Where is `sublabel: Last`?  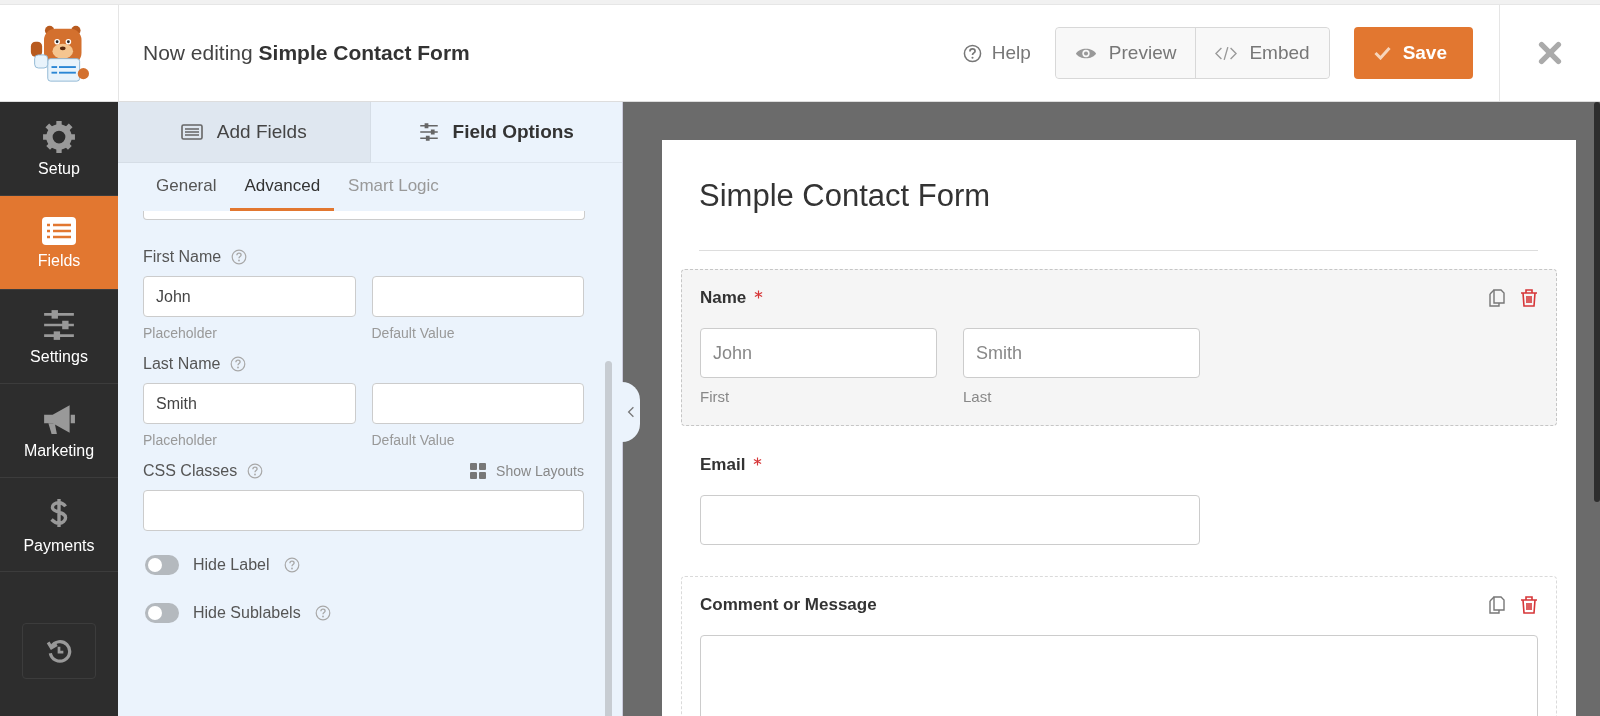 sublabel: Last is located at coordinates (978, 396).